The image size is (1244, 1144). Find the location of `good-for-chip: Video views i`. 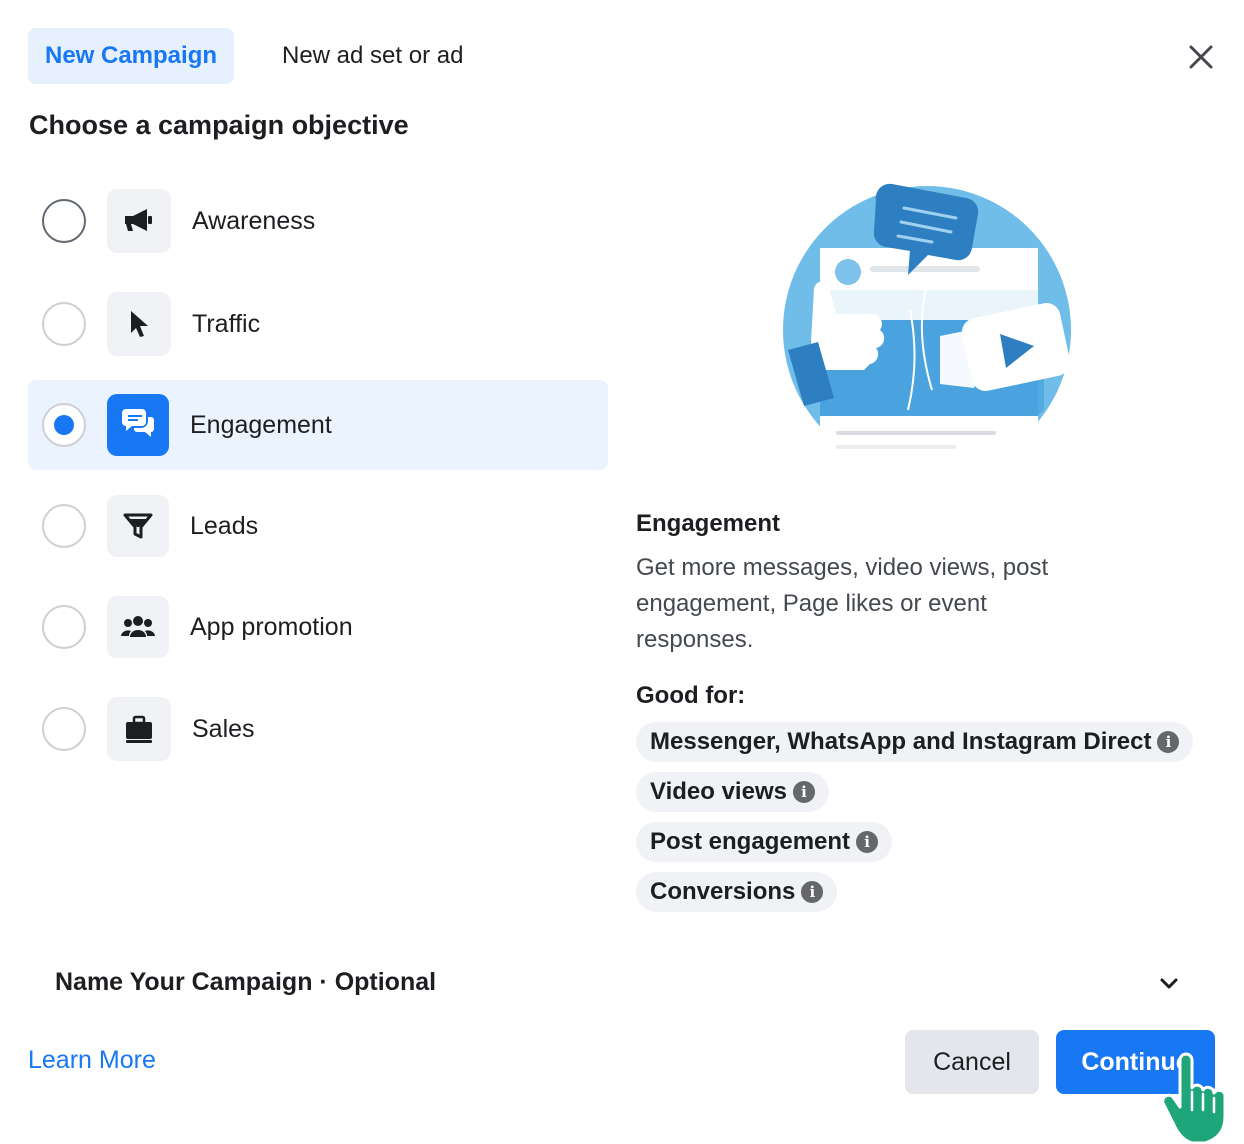

good-for-chip: Video views i is located at coordinates (732, 792).